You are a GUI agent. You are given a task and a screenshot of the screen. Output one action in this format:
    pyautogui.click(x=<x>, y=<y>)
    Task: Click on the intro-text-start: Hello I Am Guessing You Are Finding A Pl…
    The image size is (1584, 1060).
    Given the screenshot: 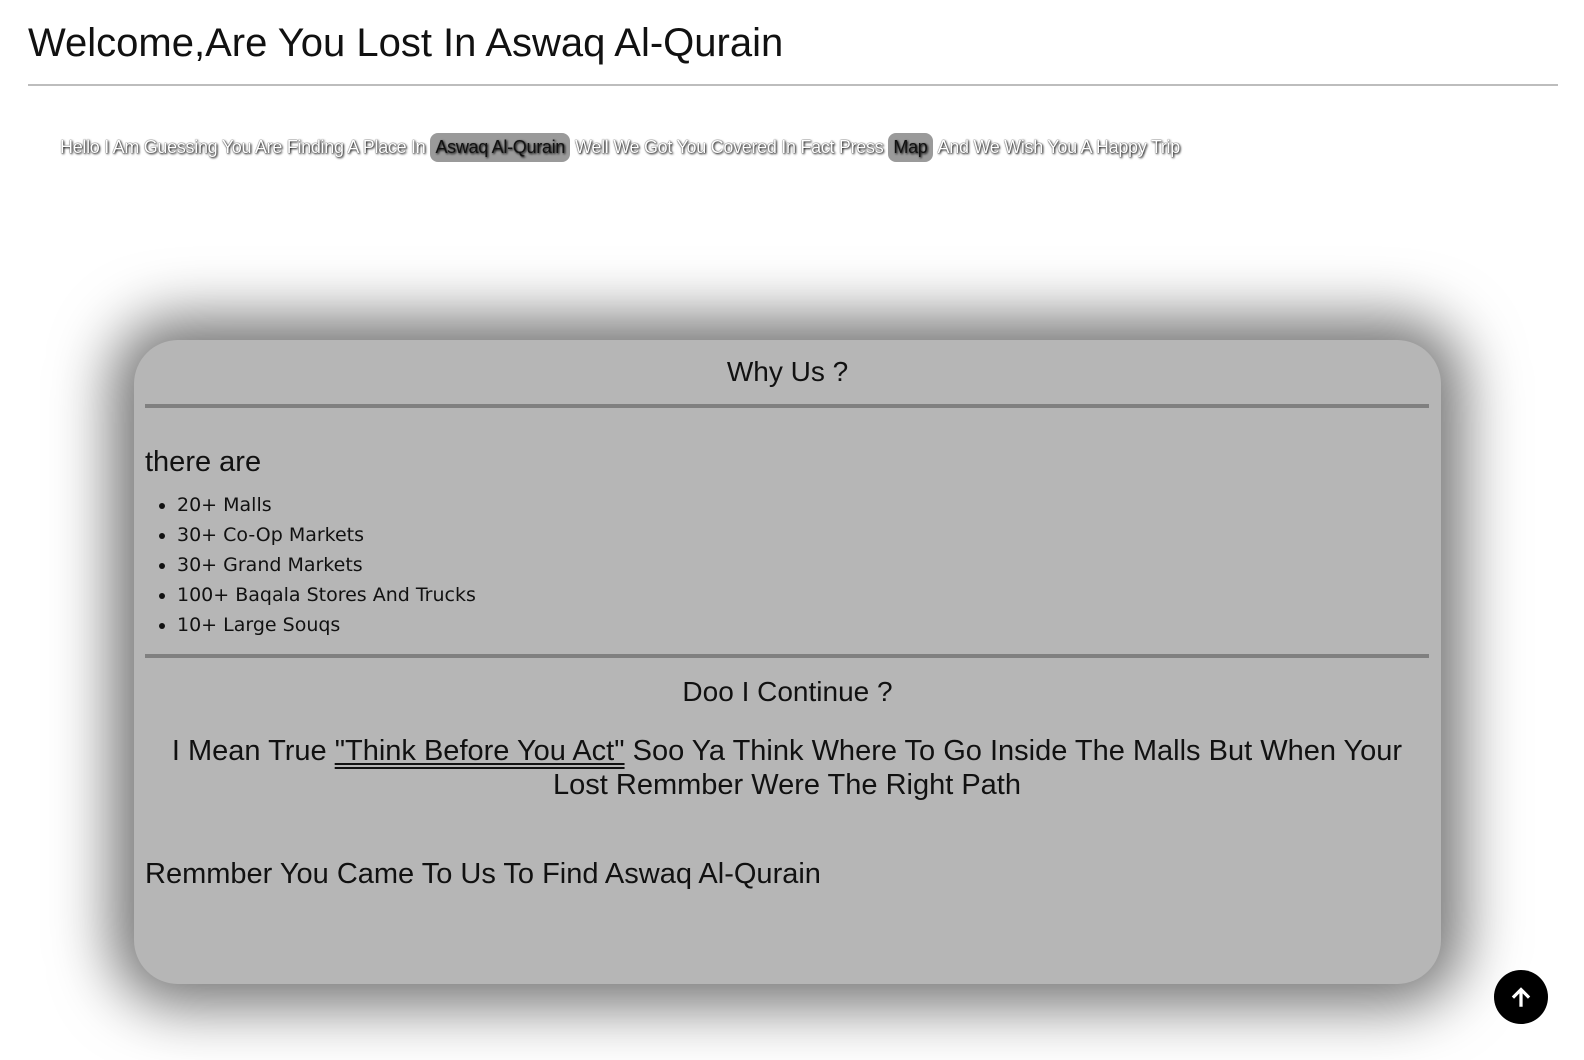 What is the action you would take?
    pyautogui.click(x=243, y=146)
    